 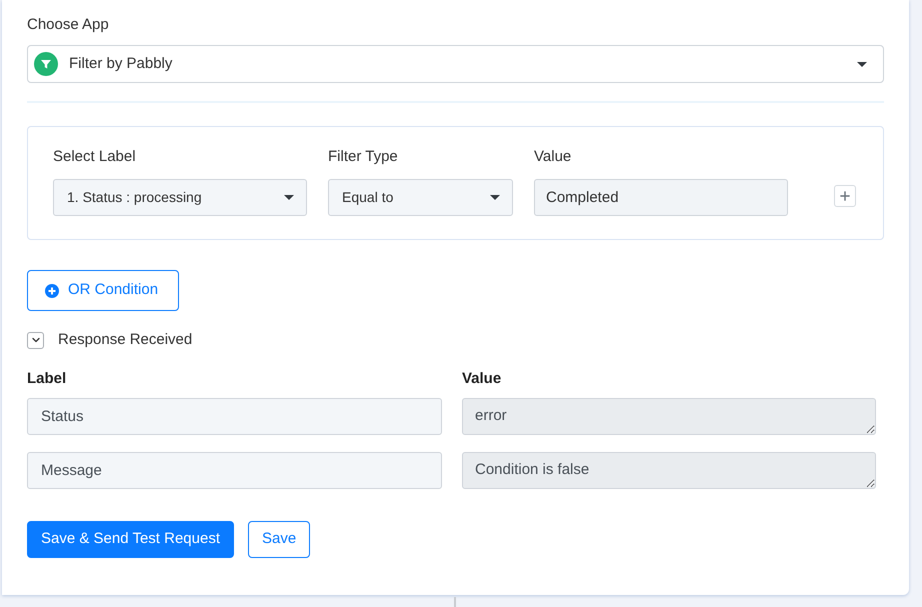 I want to click on save-and-test-button: Save & Send Test Request, so click(x=130, y=539).